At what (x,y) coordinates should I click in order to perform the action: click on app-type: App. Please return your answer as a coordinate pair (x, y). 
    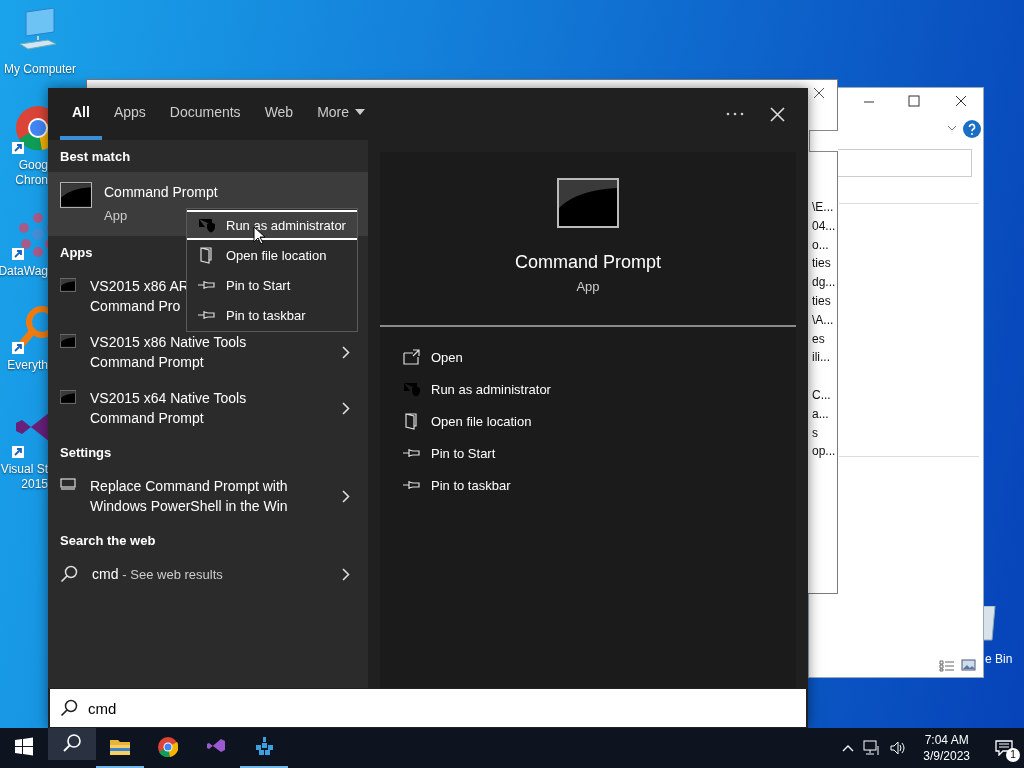
    Looking at the image, I should click on (588, 286).